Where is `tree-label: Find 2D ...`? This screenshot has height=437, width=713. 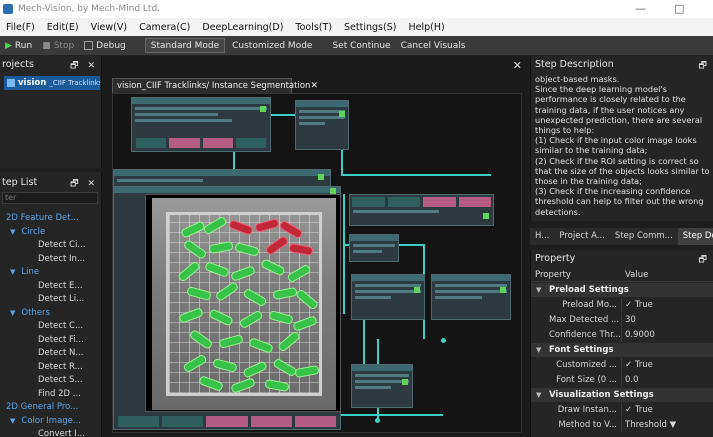
tree-label: Find 2D ... is located at coordinates (59, 393).